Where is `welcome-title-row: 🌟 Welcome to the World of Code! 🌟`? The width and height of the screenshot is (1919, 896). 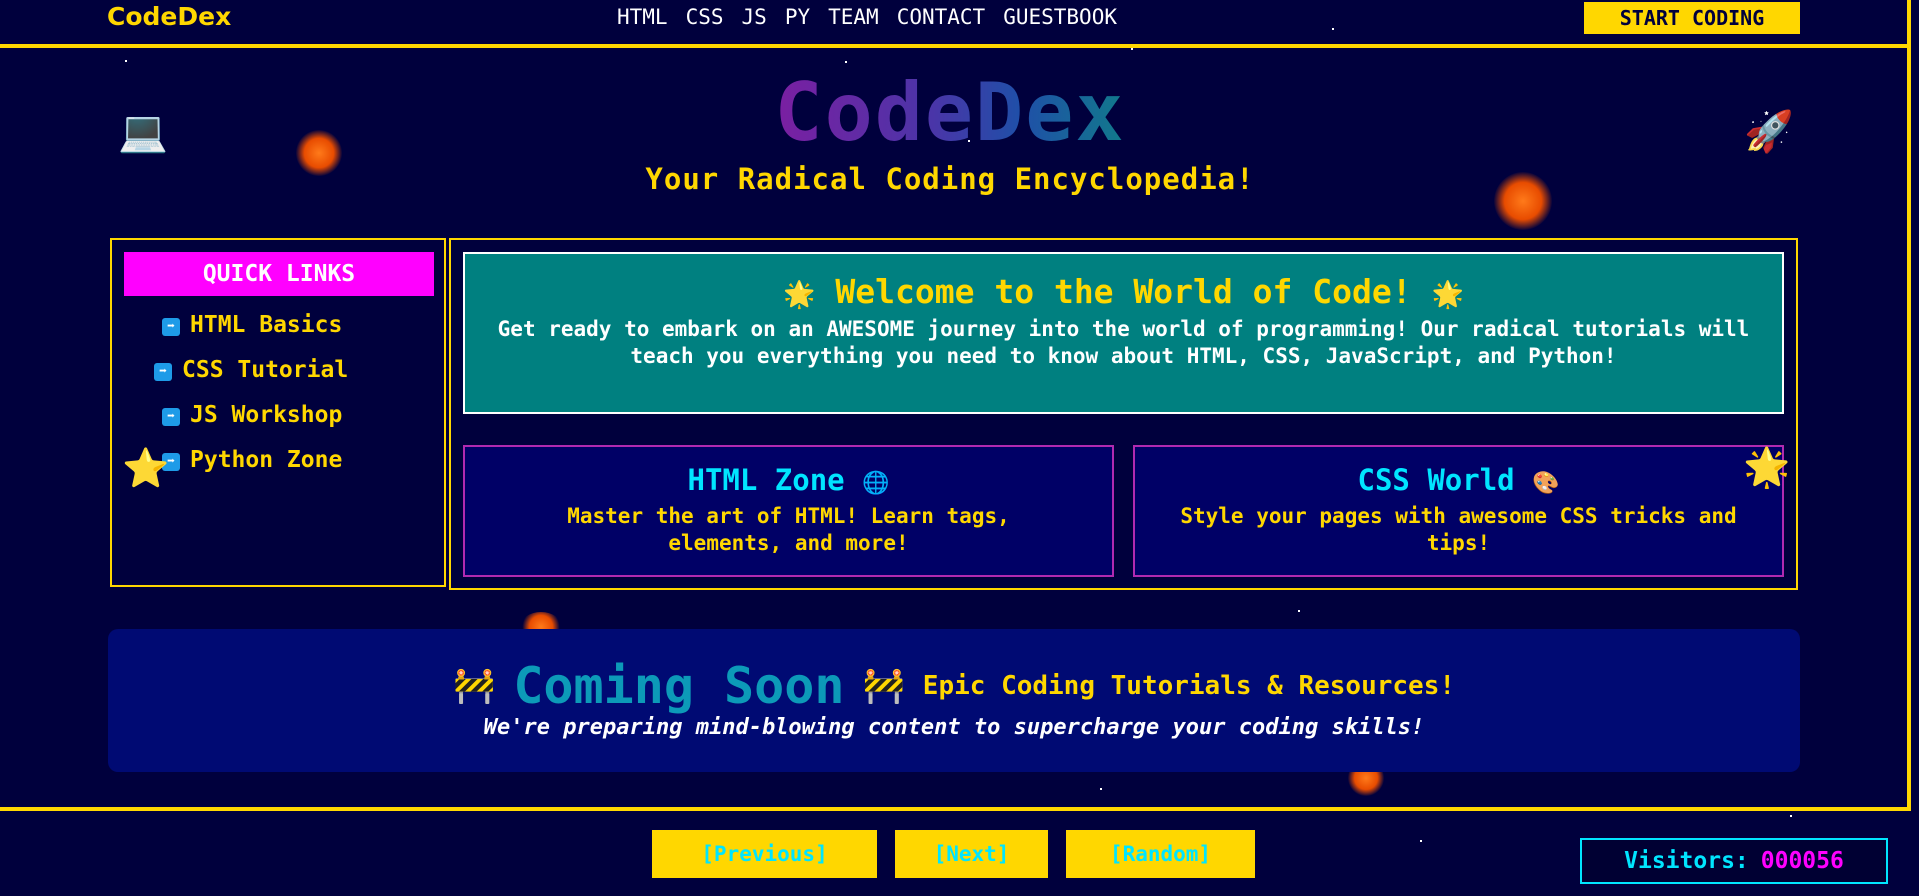 welcome-title-row: 🌟 Welcome to the World of Code! 🌟 is located at coordinates (1123, 291).